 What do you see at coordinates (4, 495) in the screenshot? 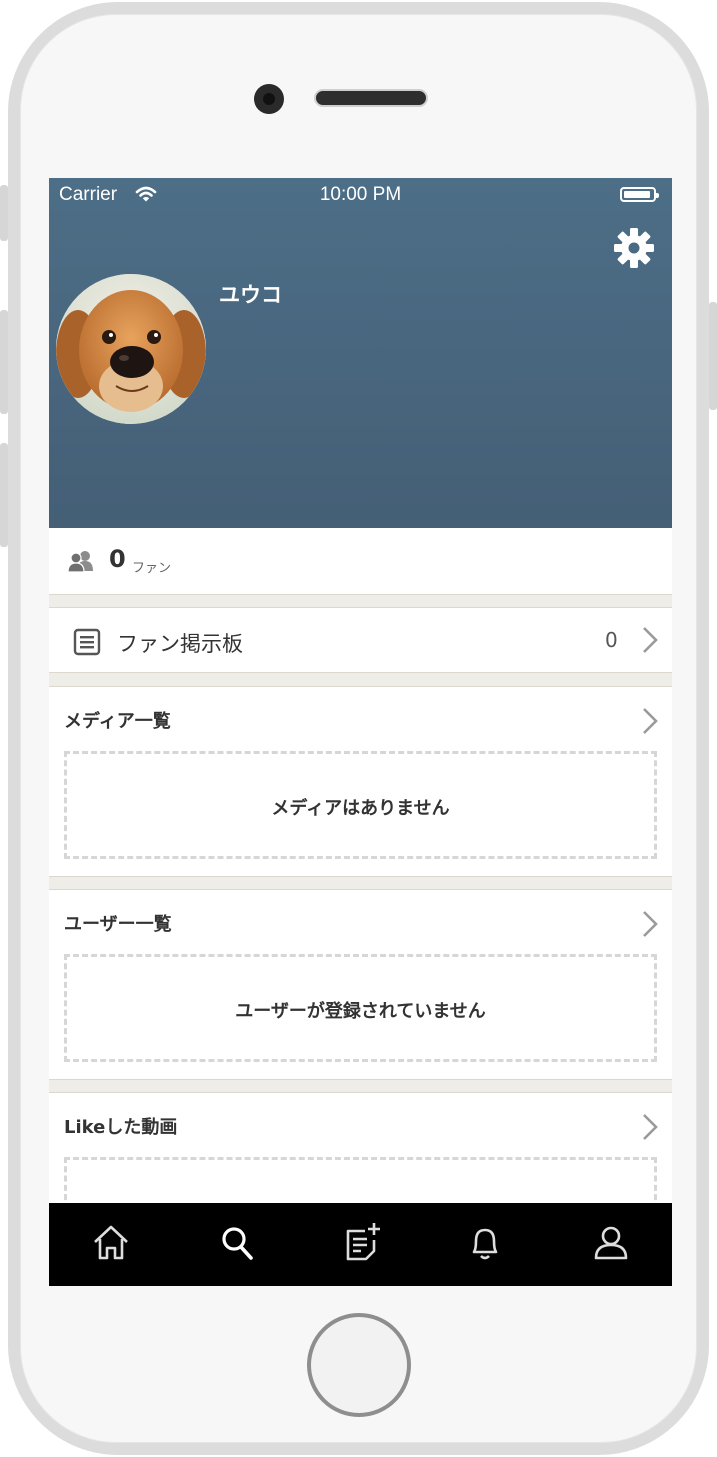
I see `device-volume-down` at bounding box center [4, 495].